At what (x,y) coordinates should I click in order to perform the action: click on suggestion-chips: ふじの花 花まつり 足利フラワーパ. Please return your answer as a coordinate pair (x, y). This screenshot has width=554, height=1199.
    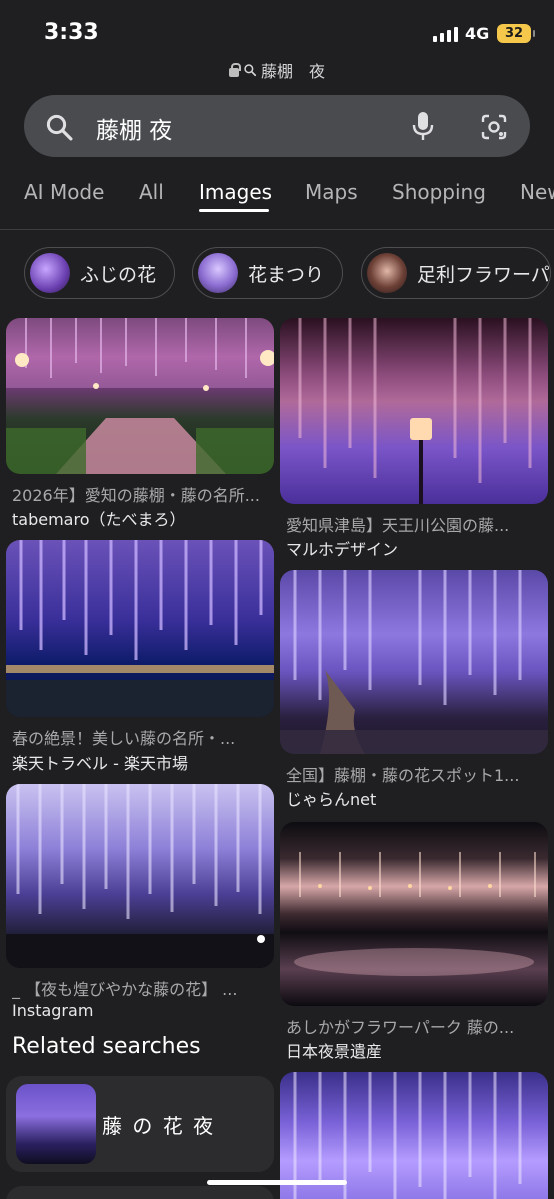
    Looking at the image, I should click on (277, 273).